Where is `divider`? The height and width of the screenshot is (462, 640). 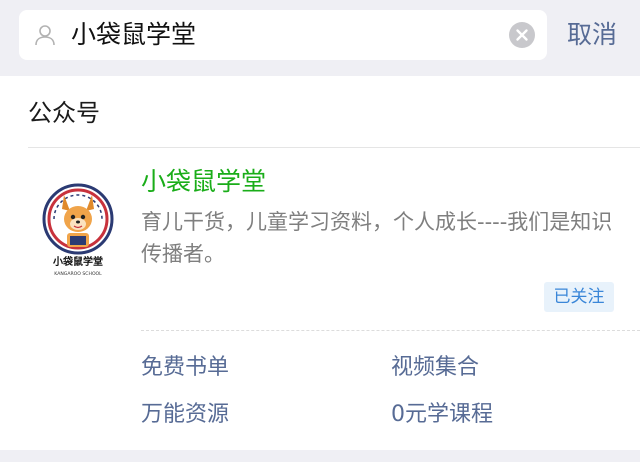 divider is located at coordinates (334, 147).